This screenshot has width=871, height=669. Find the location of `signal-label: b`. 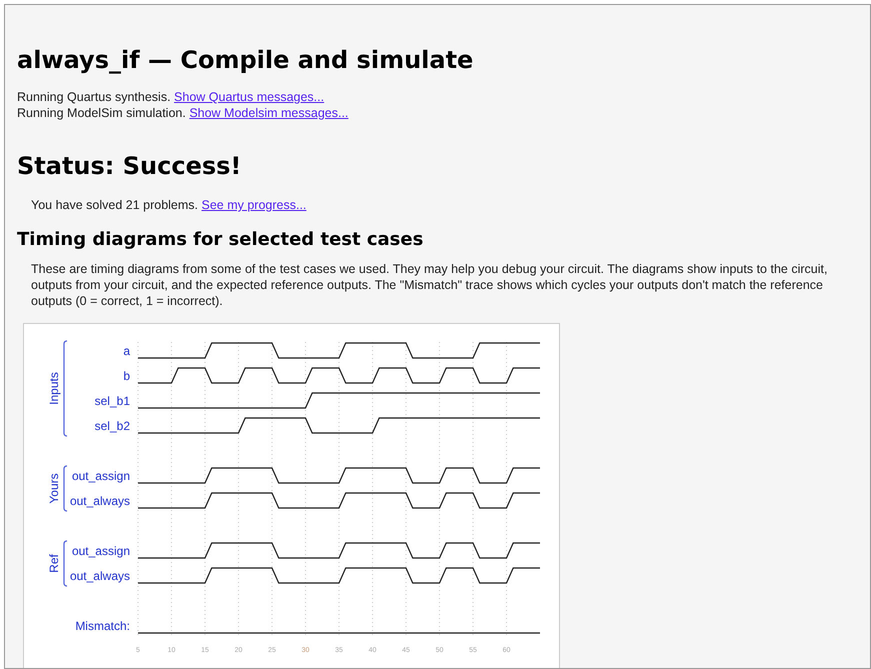

signal-label: b is located at coordinates (126, 376).